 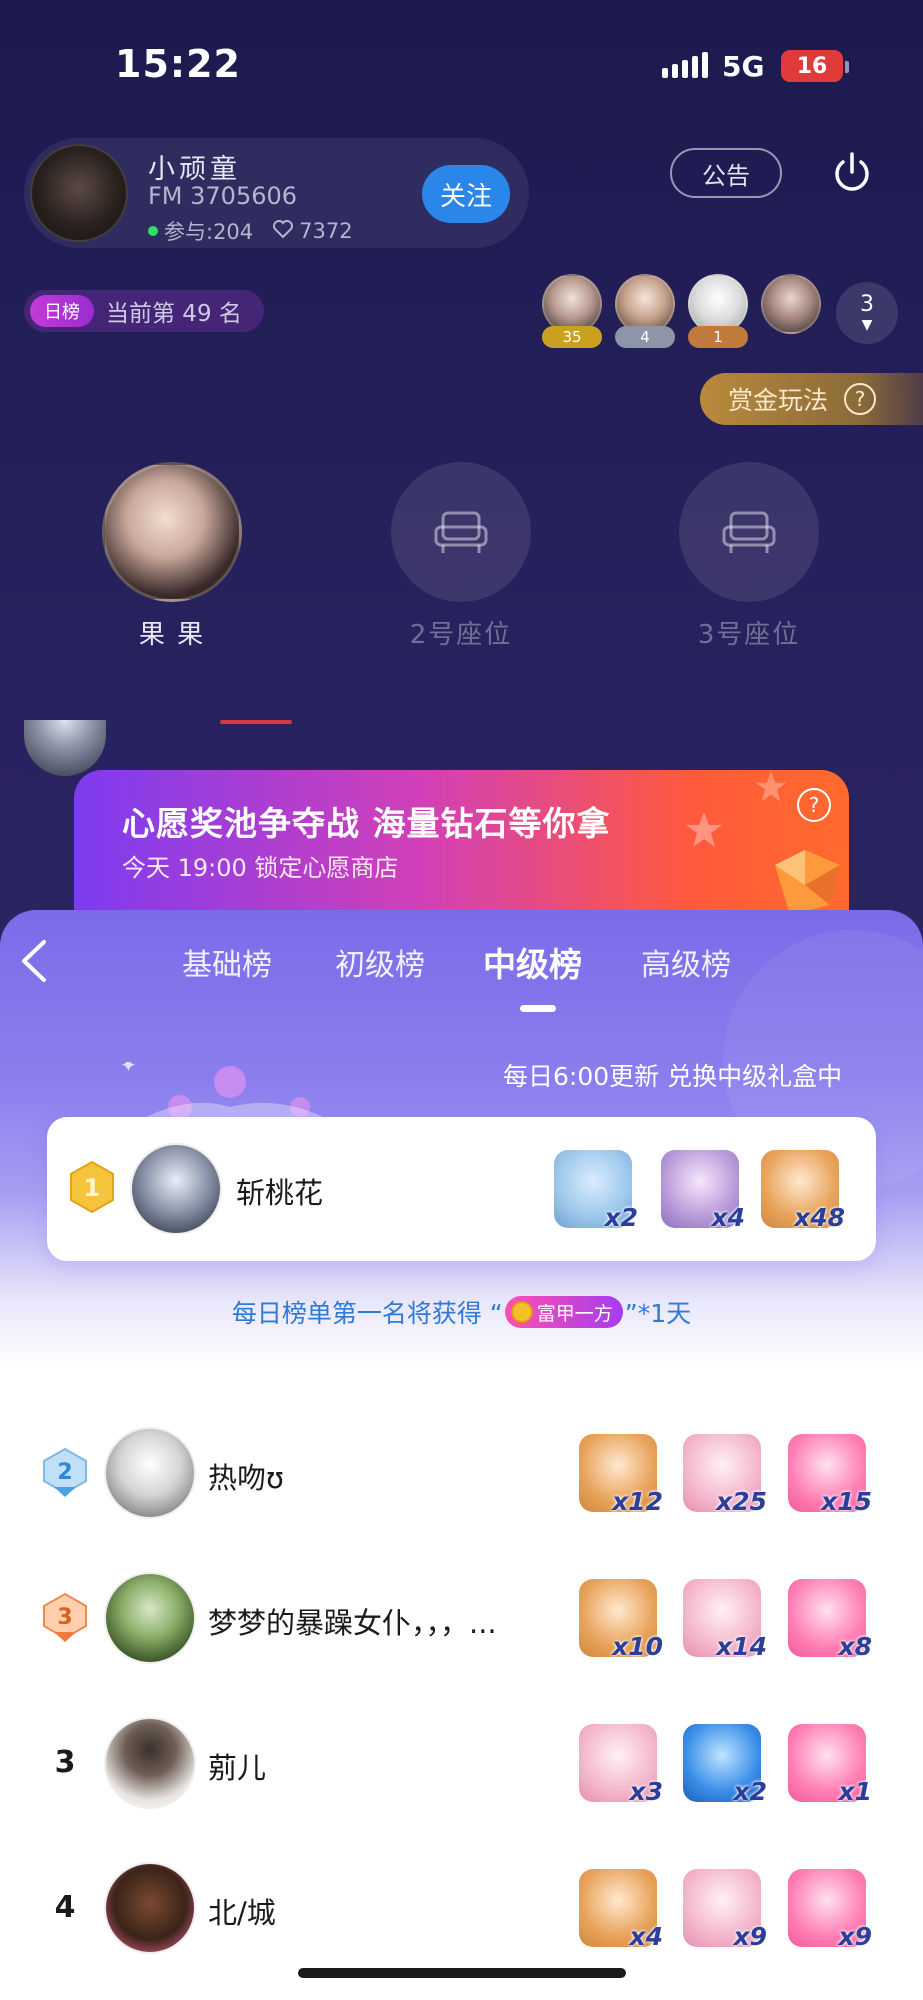 I want to click on leaderboard-row: 3 梦梦的暴躁女仆，，，... x10 x14 x8, so click(x=461, y=1618).